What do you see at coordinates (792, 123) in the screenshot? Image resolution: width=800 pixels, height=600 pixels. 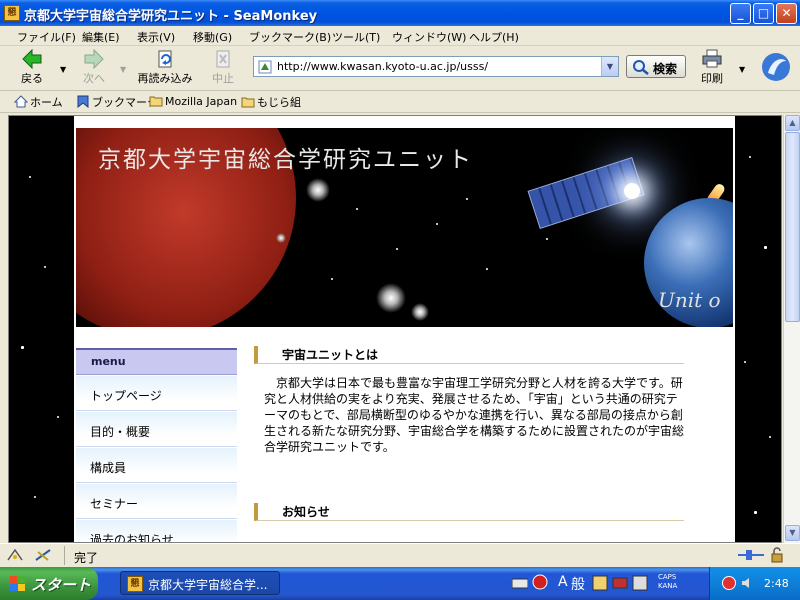 I see `scroll-up-arrow-icon: ▲` at bounding box center [792, 123].